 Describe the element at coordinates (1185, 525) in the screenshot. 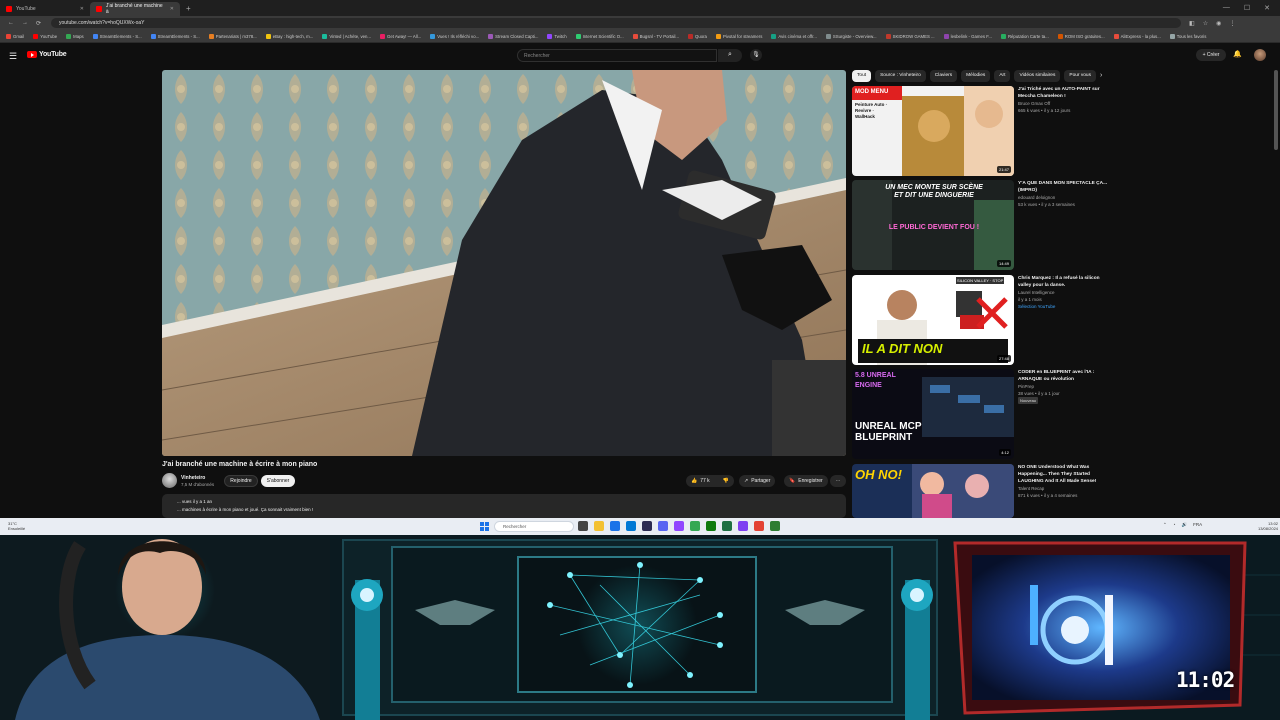

I see `volume-icon: 🔊` at that location.